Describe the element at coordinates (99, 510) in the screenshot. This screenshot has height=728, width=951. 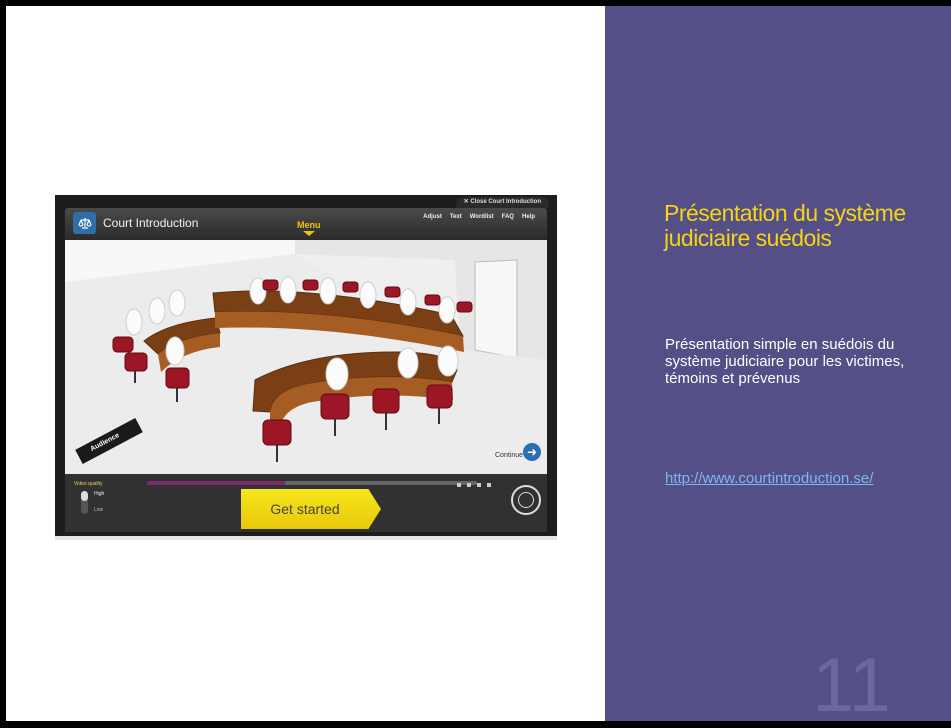
I see `quality-low-label: Low` at that location.